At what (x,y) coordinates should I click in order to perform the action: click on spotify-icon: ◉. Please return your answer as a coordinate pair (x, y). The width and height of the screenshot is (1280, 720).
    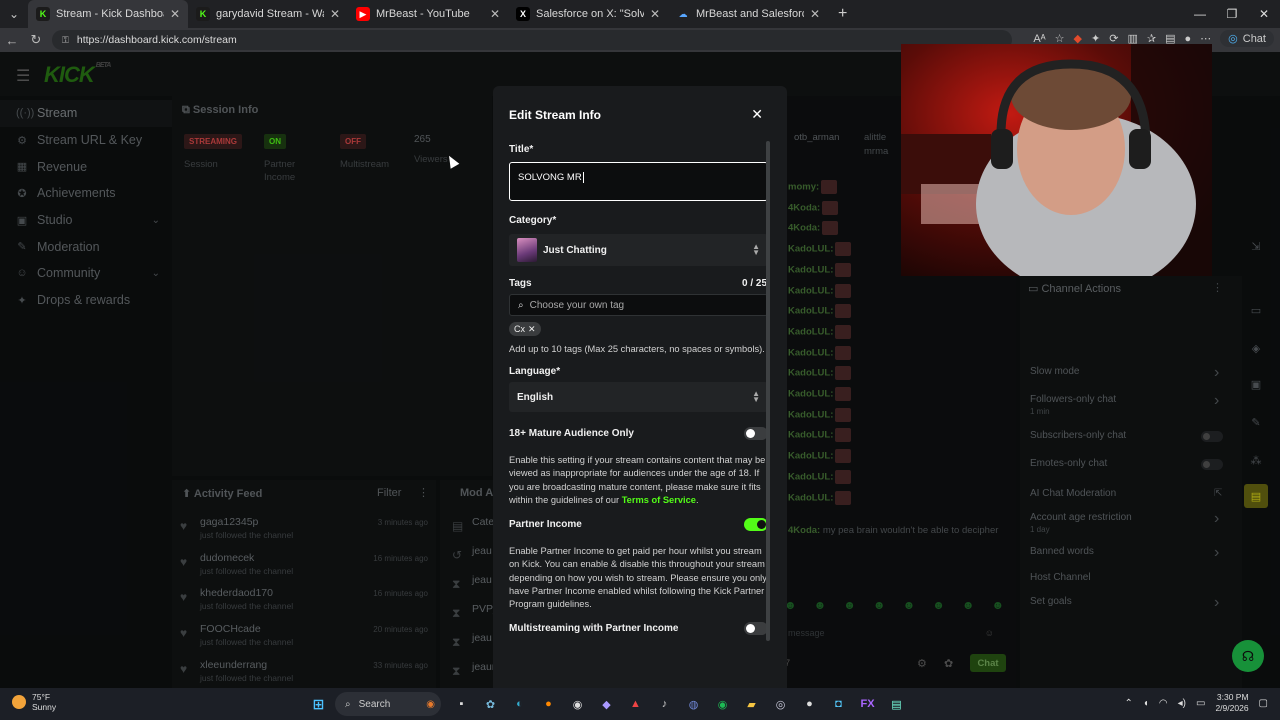
    Looking at the image, I should click on (722, 704).